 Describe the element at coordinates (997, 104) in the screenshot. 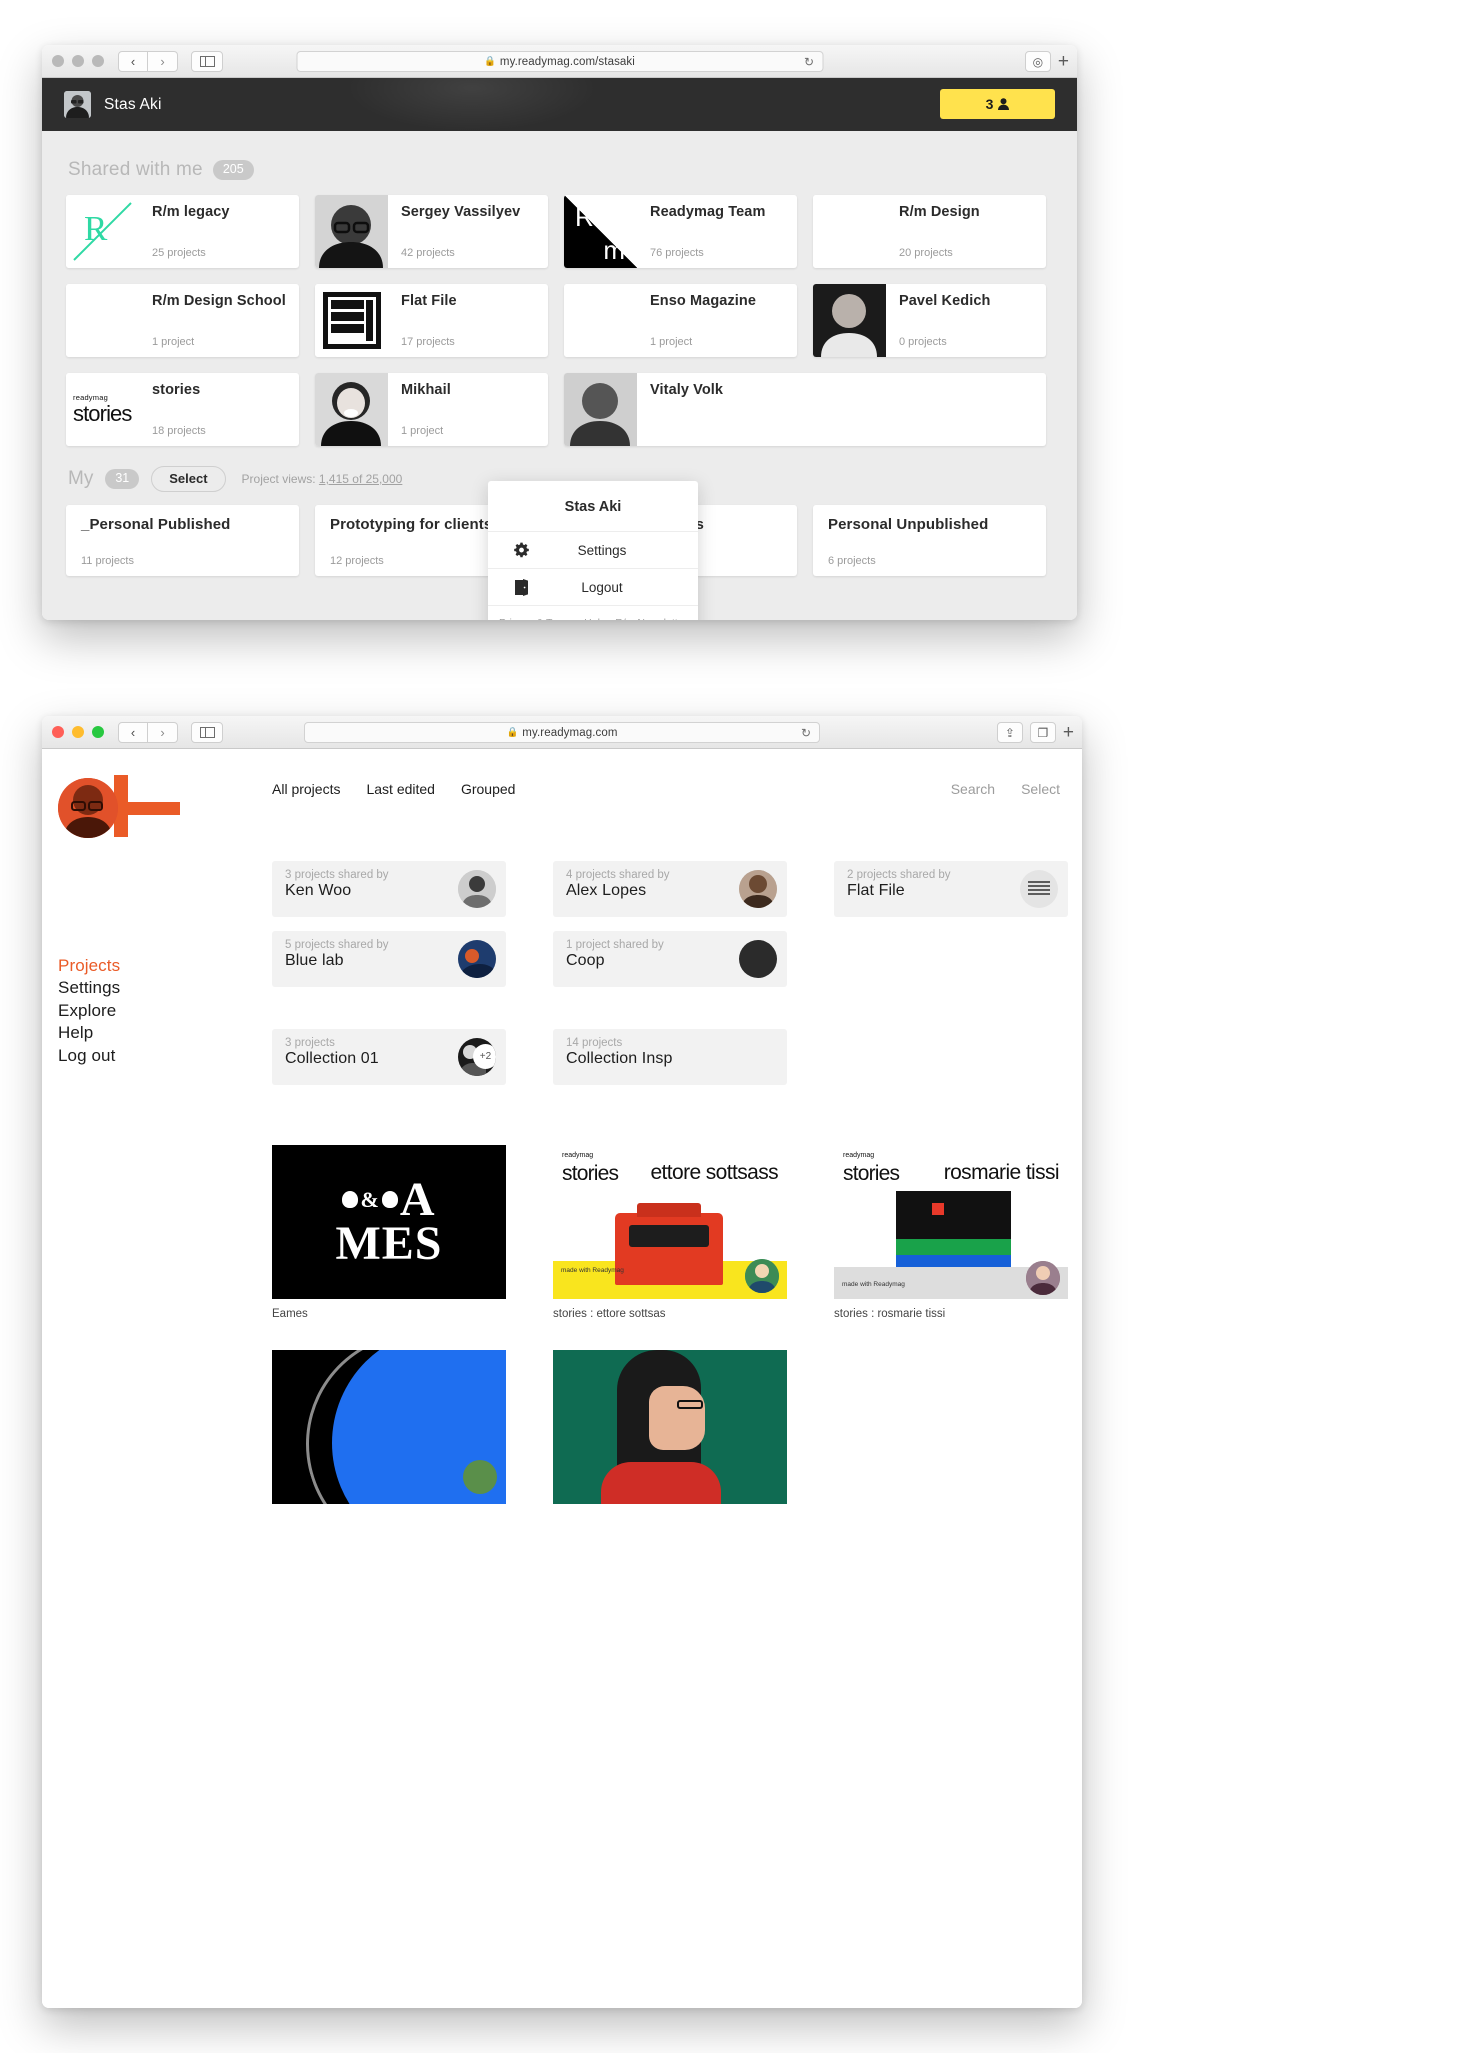

I see `invite-button: 3` at that location.